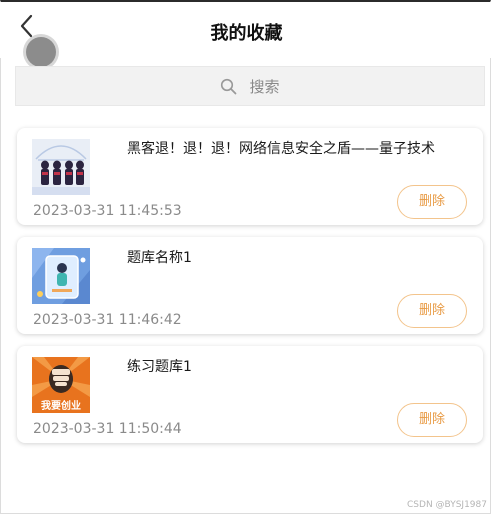 The image size is (493, 516). I want to click on watermark: CSDN @BYSJ1987, so click(447, 505).